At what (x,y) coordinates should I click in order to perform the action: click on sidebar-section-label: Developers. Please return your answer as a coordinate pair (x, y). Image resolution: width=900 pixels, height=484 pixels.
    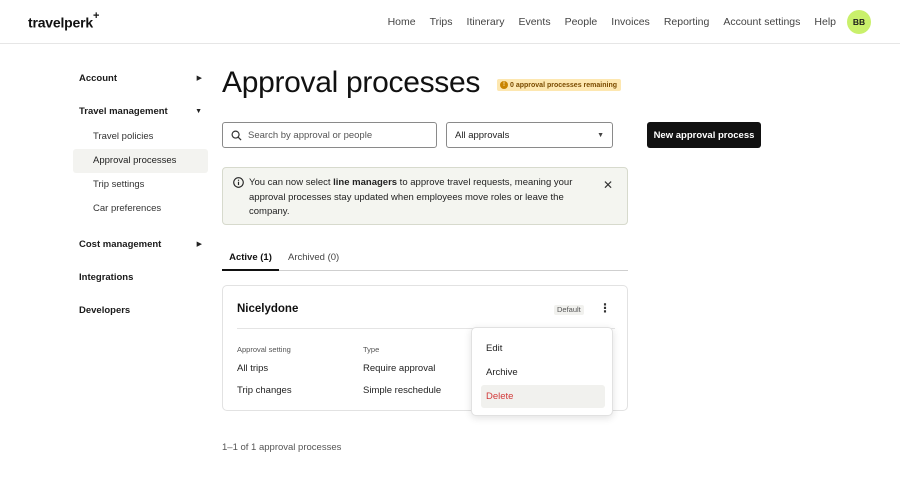
    Looking at the image, I should click on (105, 310).